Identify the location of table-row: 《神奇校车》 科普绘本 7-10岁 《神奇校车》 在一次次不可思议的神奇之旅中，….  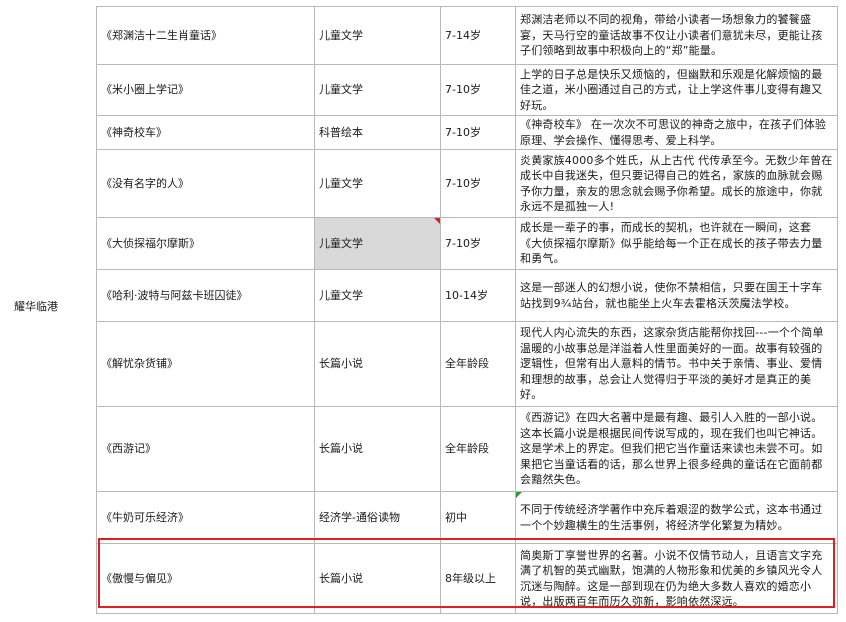
(467, 132).